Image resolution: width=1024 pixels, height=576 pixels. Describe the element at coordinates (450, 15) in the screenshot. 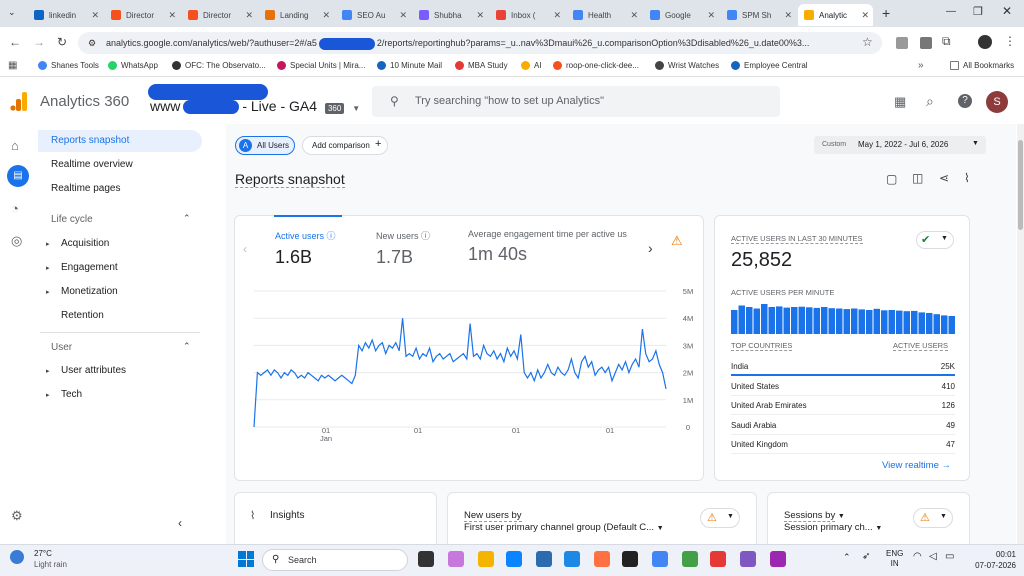

I see `browser-tab: Shubha ✕` at that location.